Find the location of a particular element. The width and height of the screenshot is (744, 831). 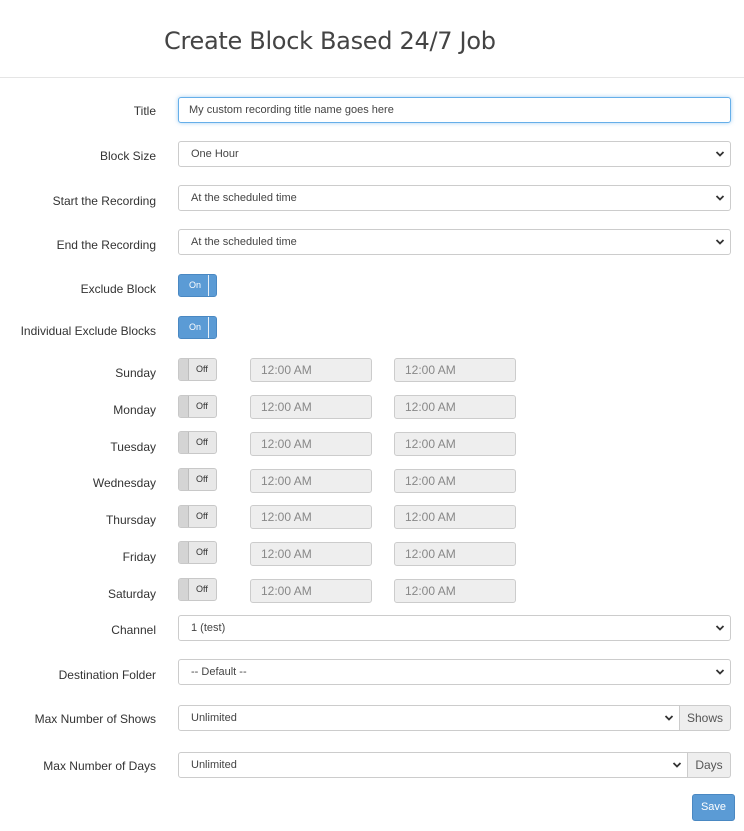

thursday-end-time: 12:00 AM is located at coordinates (455, 517).